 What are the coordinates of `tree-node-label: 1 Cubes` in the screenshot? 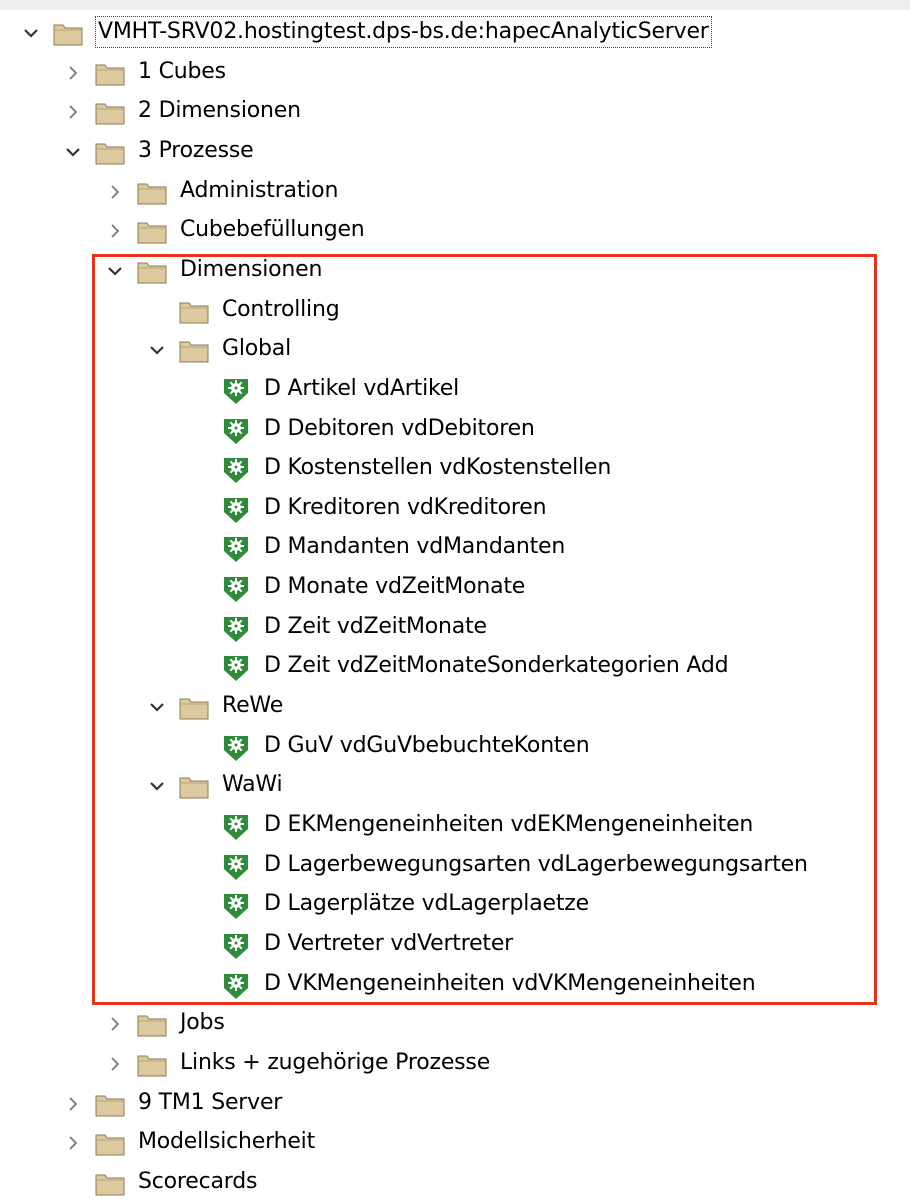 It's located at (182, 71).